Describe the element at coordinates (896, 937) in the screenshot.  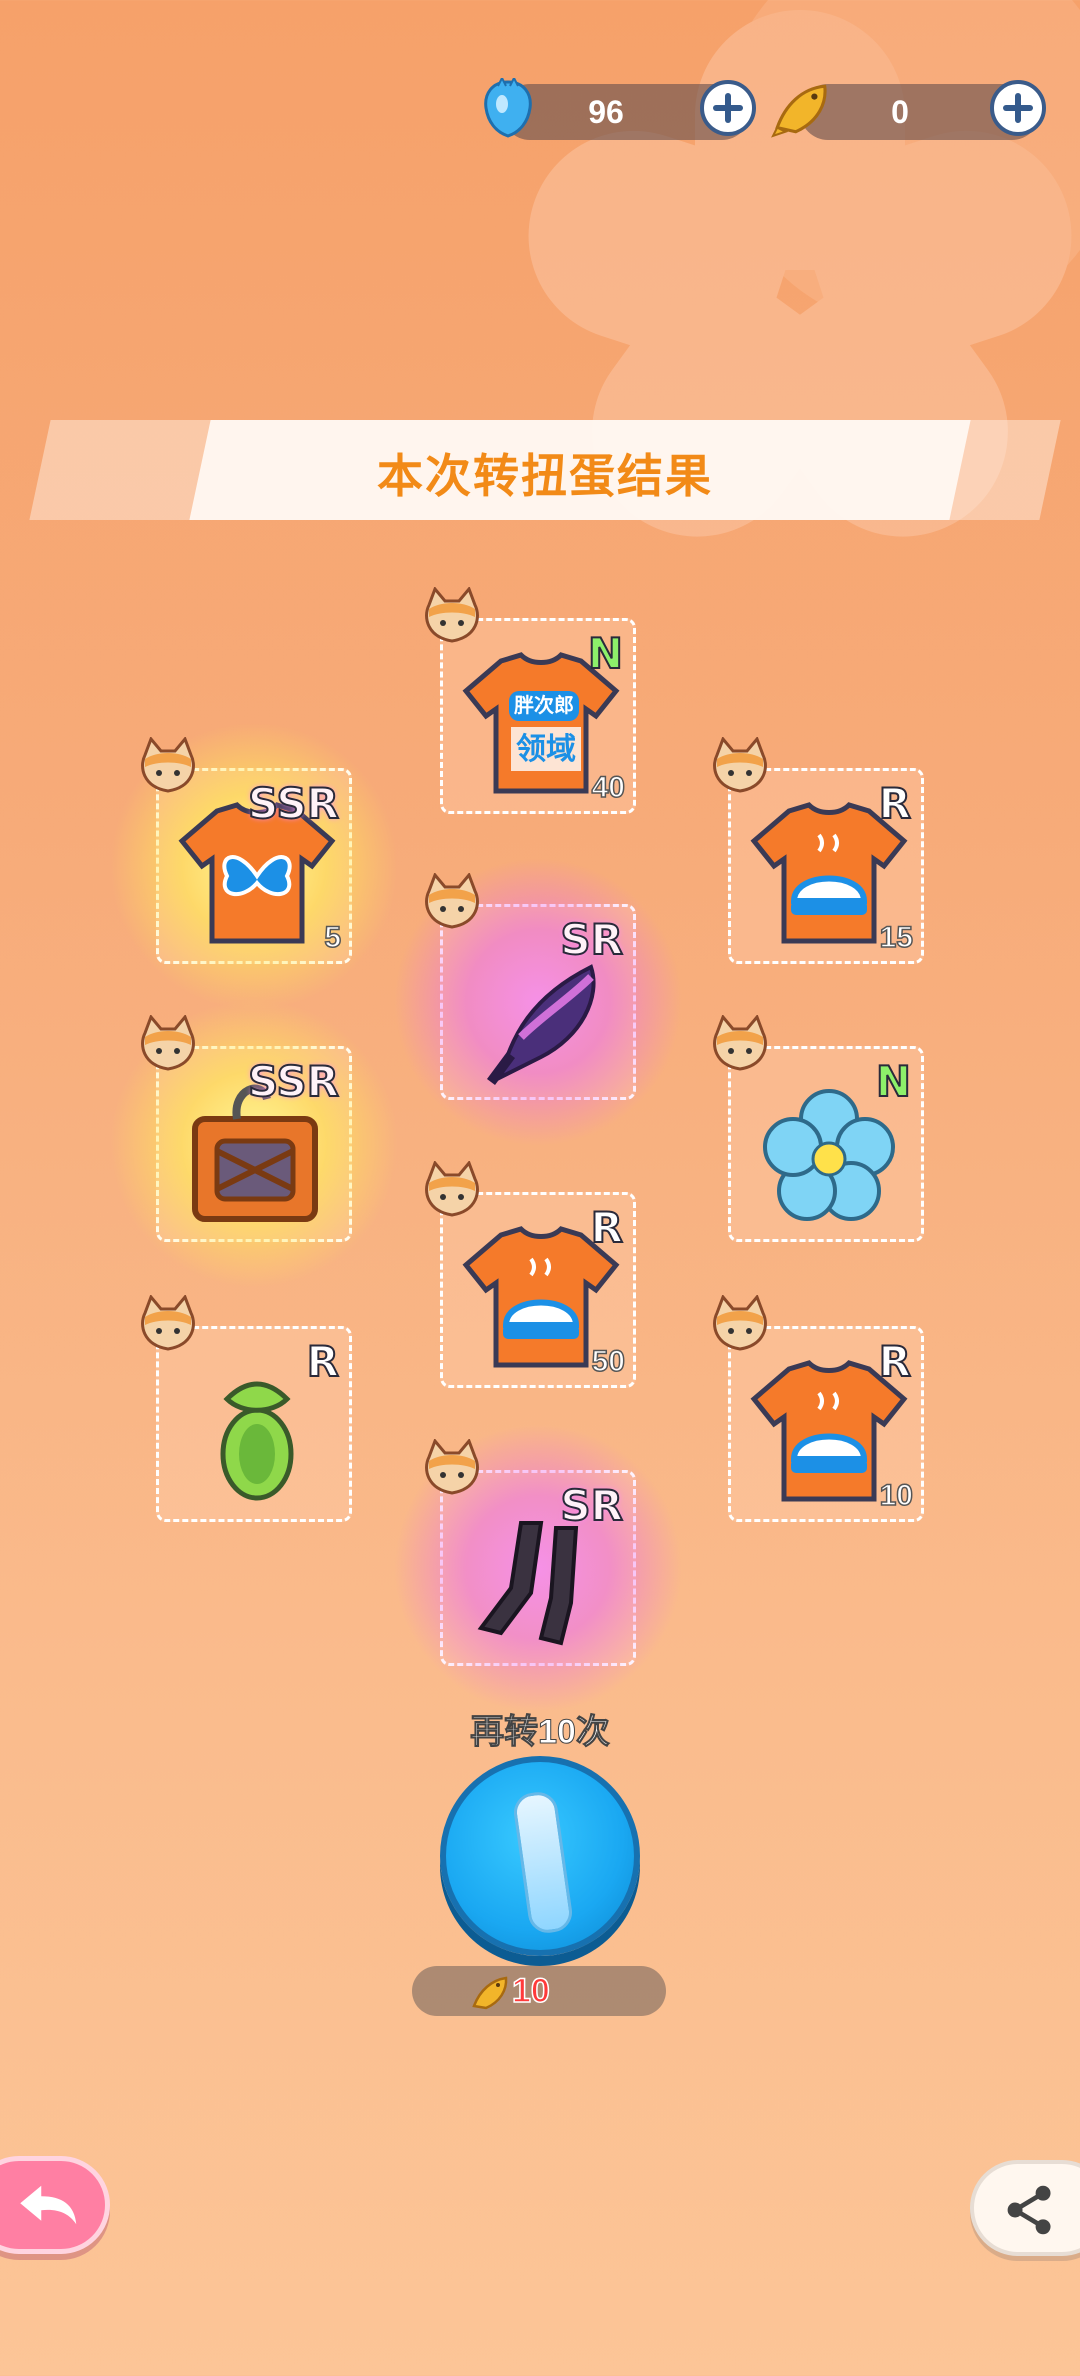
I see `item-quantity: 15` at that location.